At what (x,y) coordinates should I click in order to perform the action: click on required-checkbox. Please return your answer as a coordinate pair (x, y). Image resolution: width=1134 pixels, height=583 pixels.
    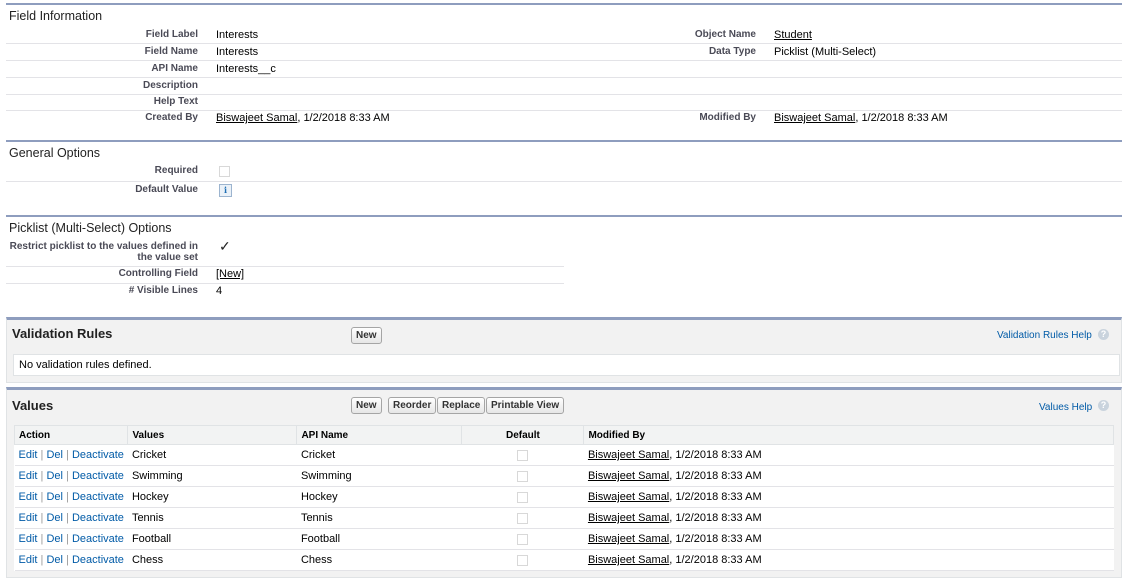
    Looking at the image, I should click on (224, 171).